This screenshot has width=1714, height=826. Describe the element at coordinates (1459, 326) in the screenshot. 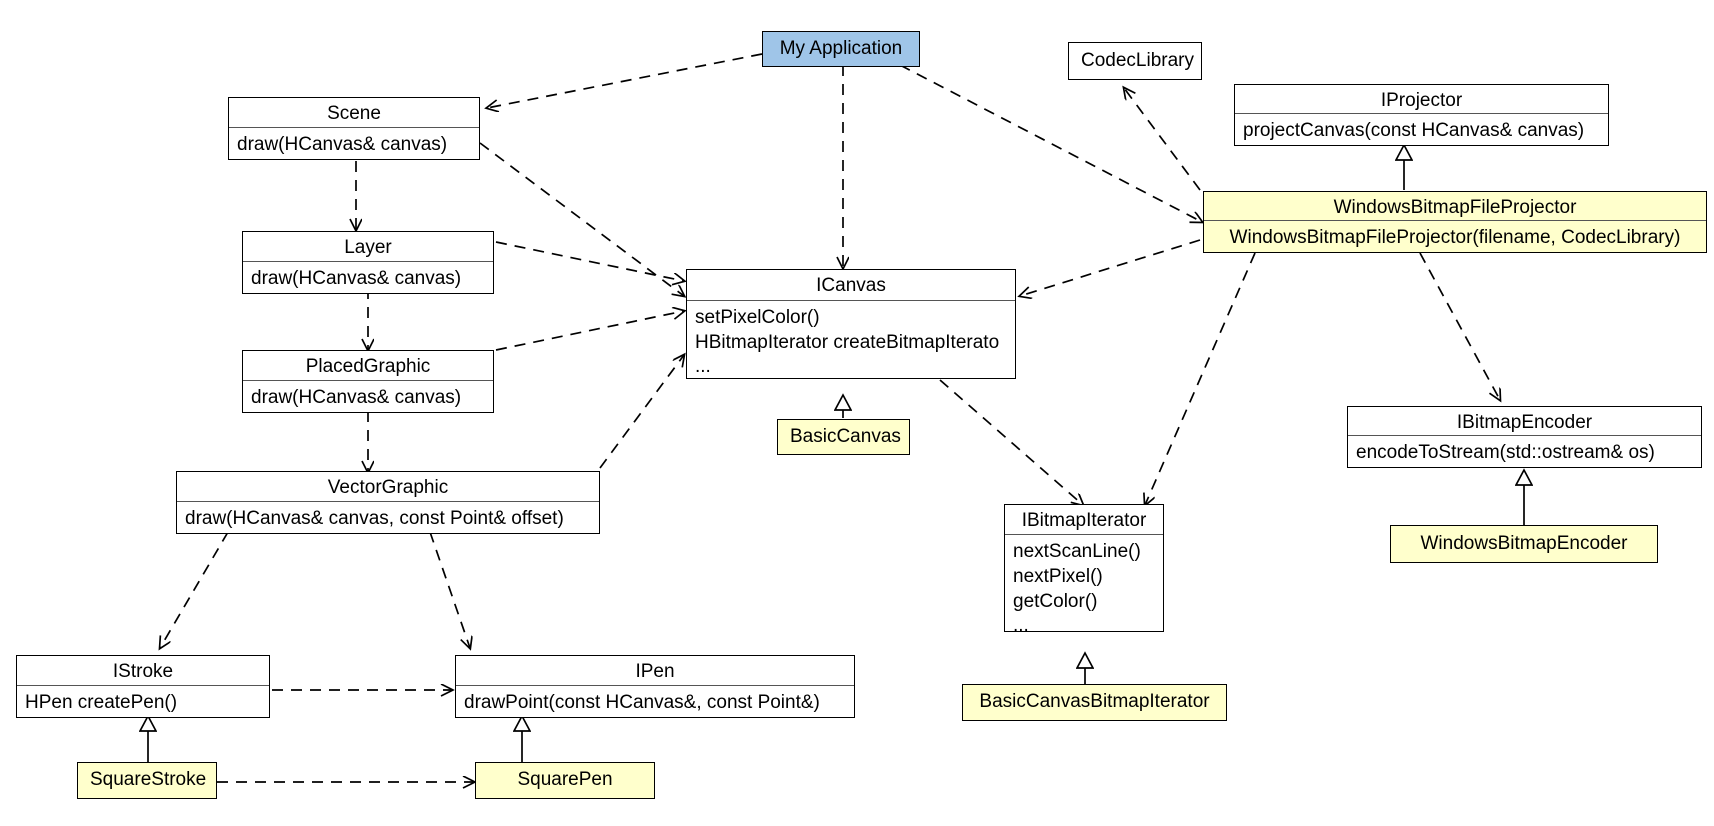

I see `edge-wbfp-ibitmapencoder` at that location.